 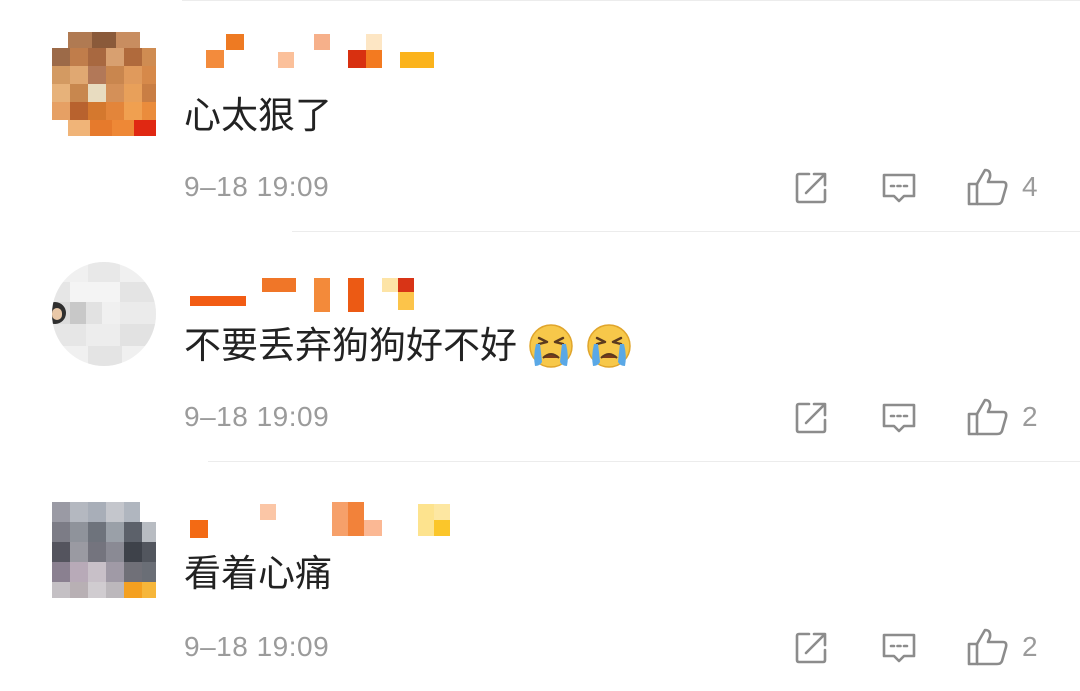 I want to click on comment-text: 心太狠了, so click(x=258, y=116).